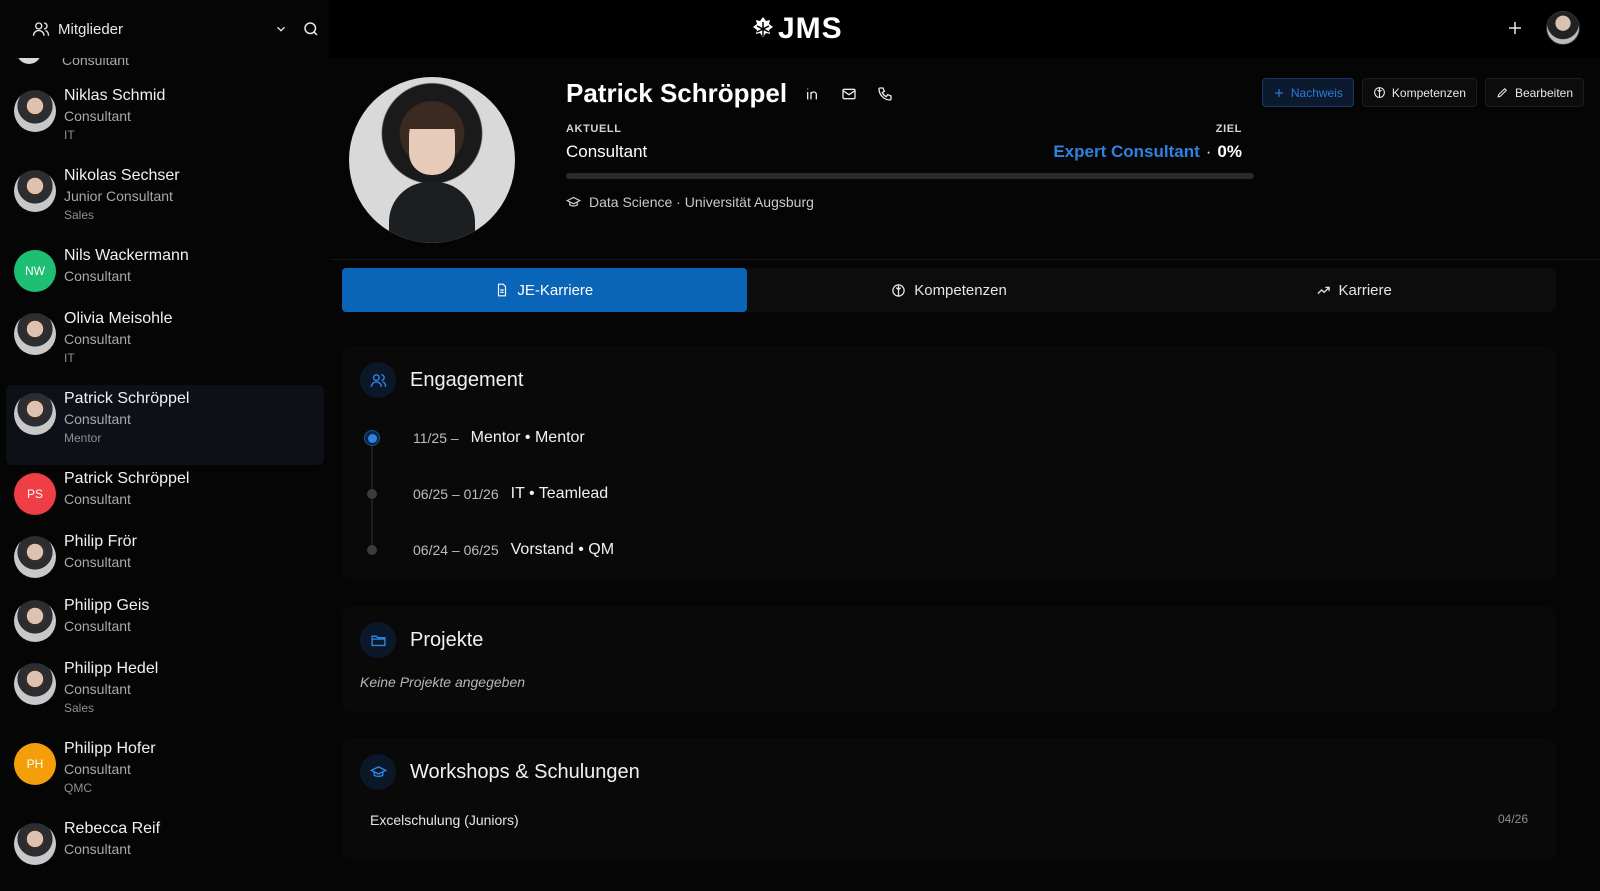 The image size is (1600, 891). Describe the element at coordinates (885, 94) in the screenshot. I see `phone-icon` at that location.